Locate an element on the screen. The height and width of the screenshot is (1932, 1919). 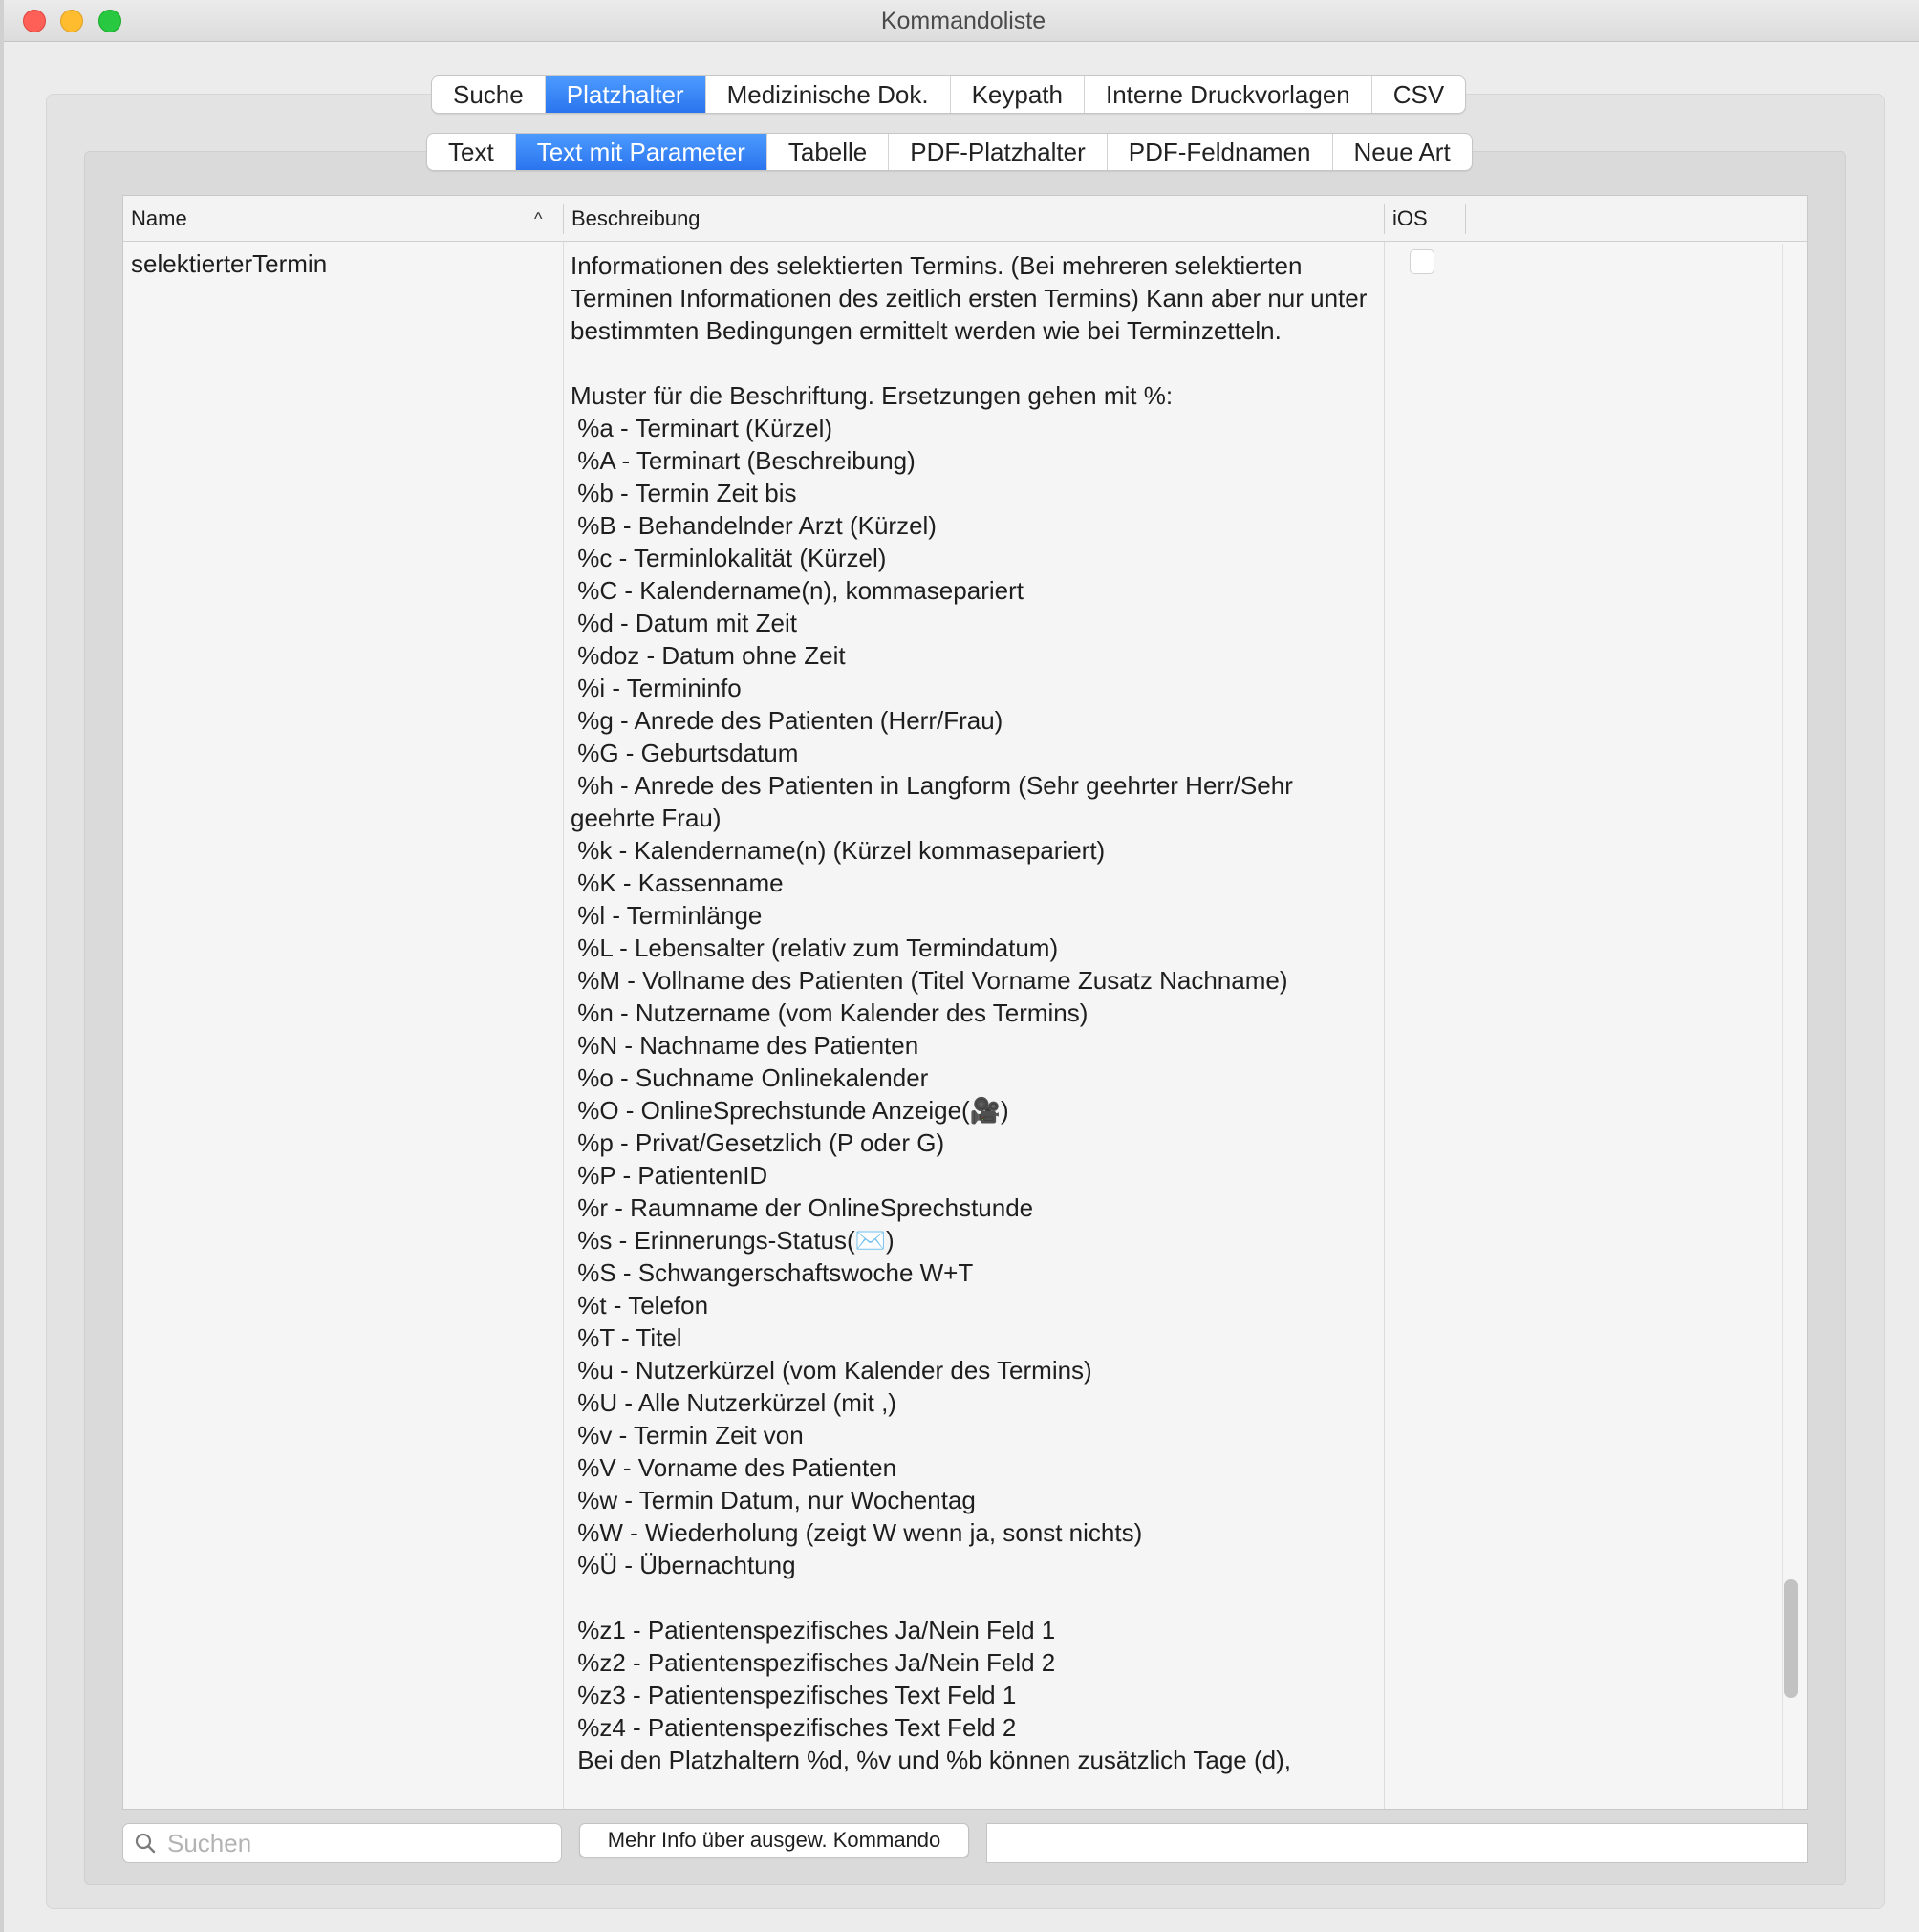
subtab-neue-art: Neue Art is located at coordinates (1402, 152).